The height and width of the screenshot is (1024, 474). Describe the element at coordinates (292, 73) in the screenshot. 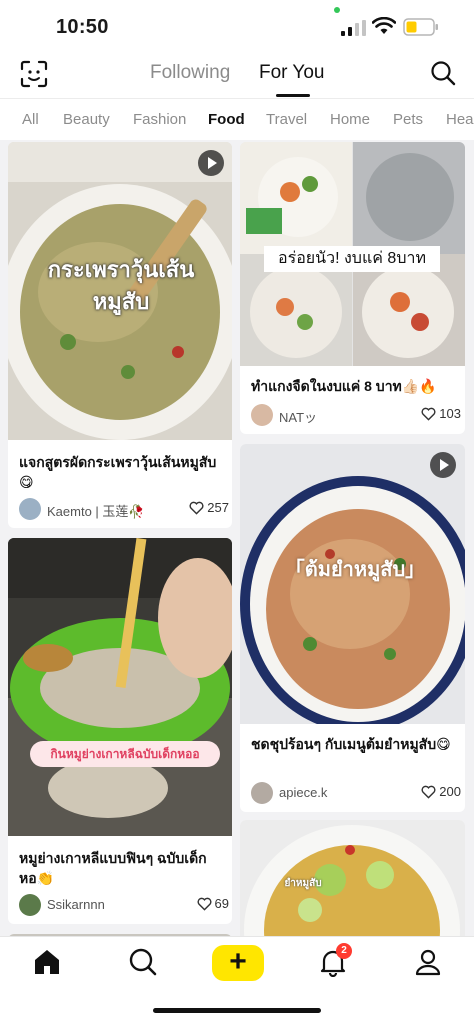

I see `tab-for-you: For You` at that location.